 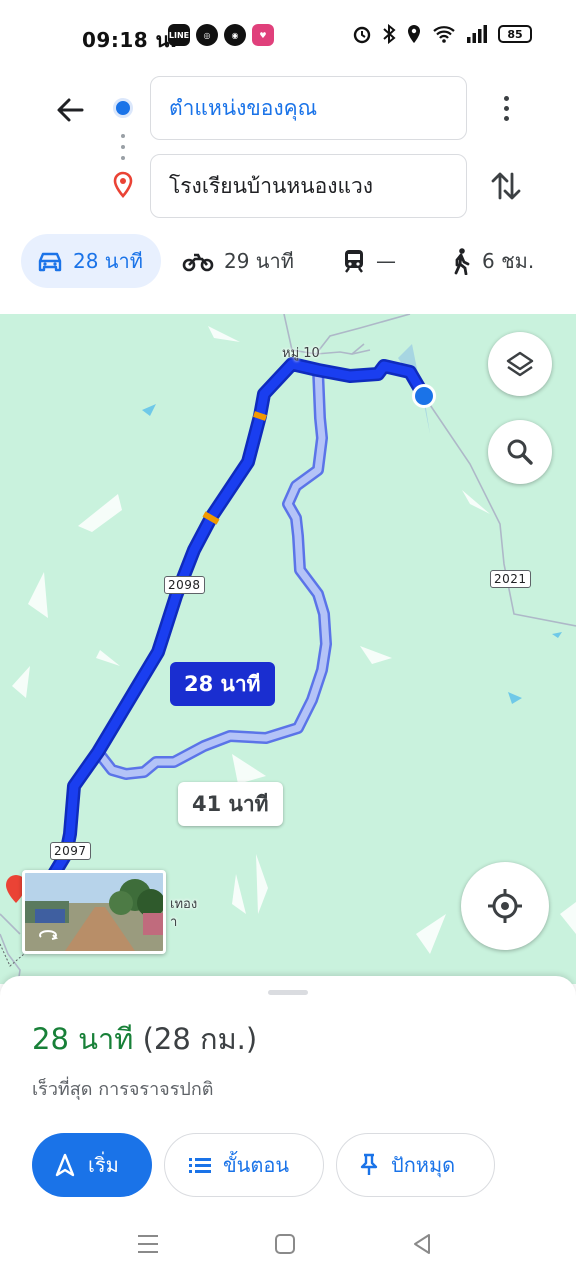 I want to click on route-distance: (28 กม.), so click(x=200, y=1039).